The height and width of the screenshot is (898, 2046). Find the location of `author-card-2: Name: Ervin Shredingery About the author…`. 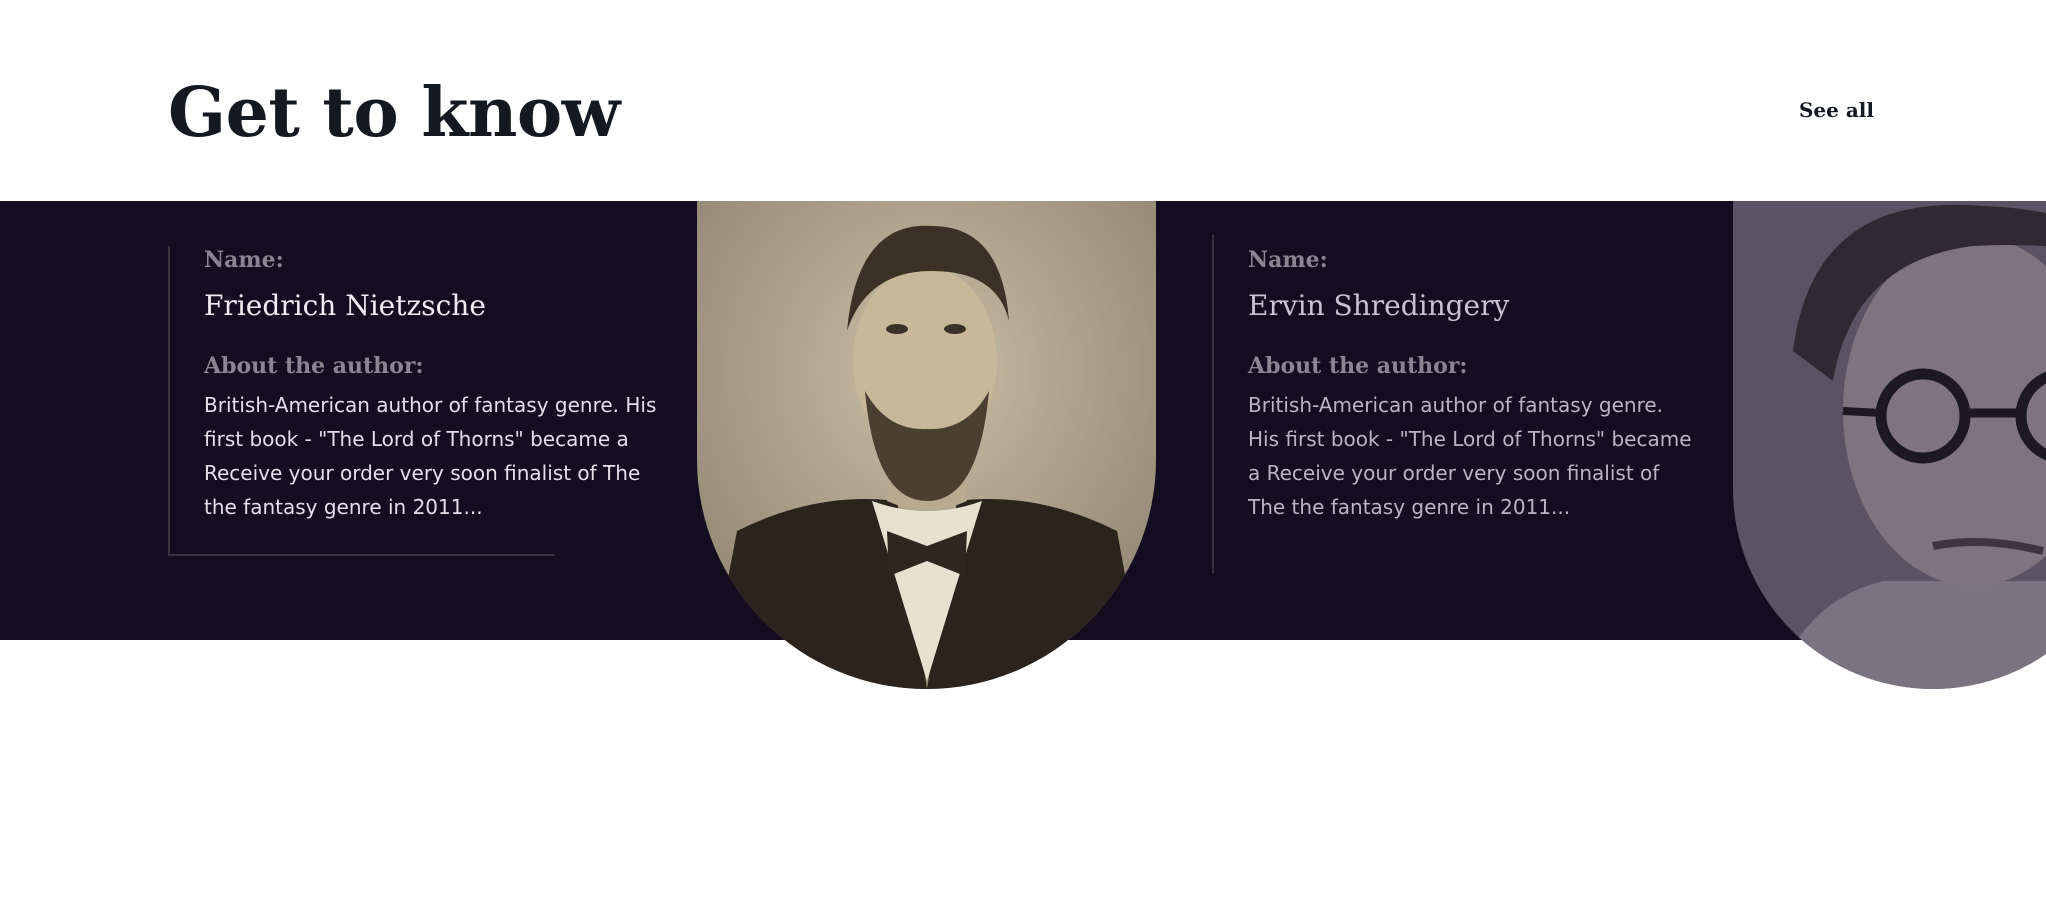

author-card-2: Name: Ervin Shredingery About the author… is located at coordinates (1462, 404).